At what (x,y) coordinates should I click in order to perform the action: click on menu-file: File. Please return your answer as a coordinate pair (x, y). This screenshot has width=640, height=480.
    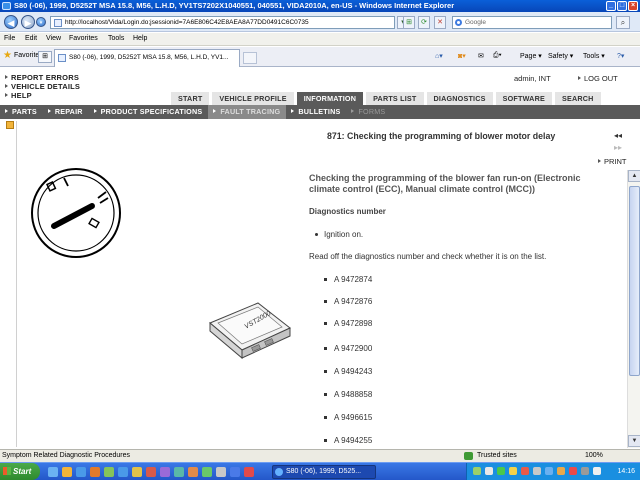
    Looking at the image, I should click on (9, 38).